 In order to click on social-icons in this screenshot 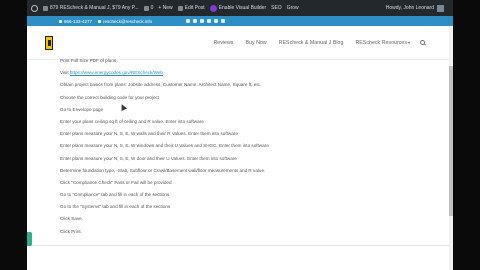, I will do `click(207, 21)`.